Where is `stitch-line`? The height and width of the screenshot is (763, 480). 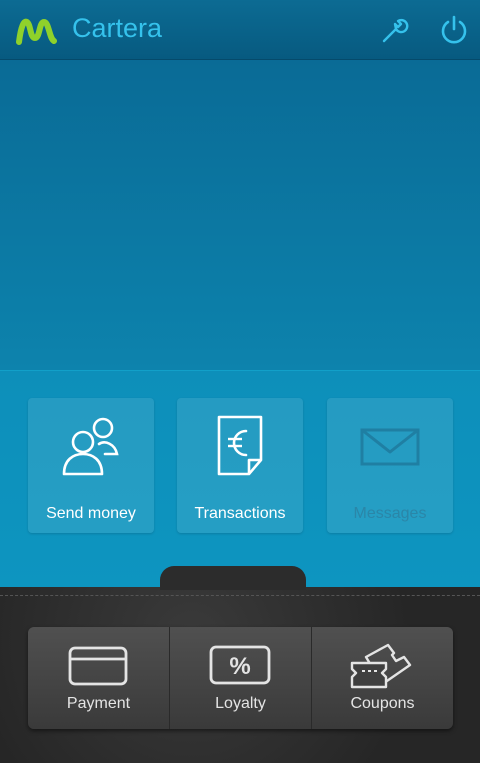 stitch-line is located at coordinates (240, 595).